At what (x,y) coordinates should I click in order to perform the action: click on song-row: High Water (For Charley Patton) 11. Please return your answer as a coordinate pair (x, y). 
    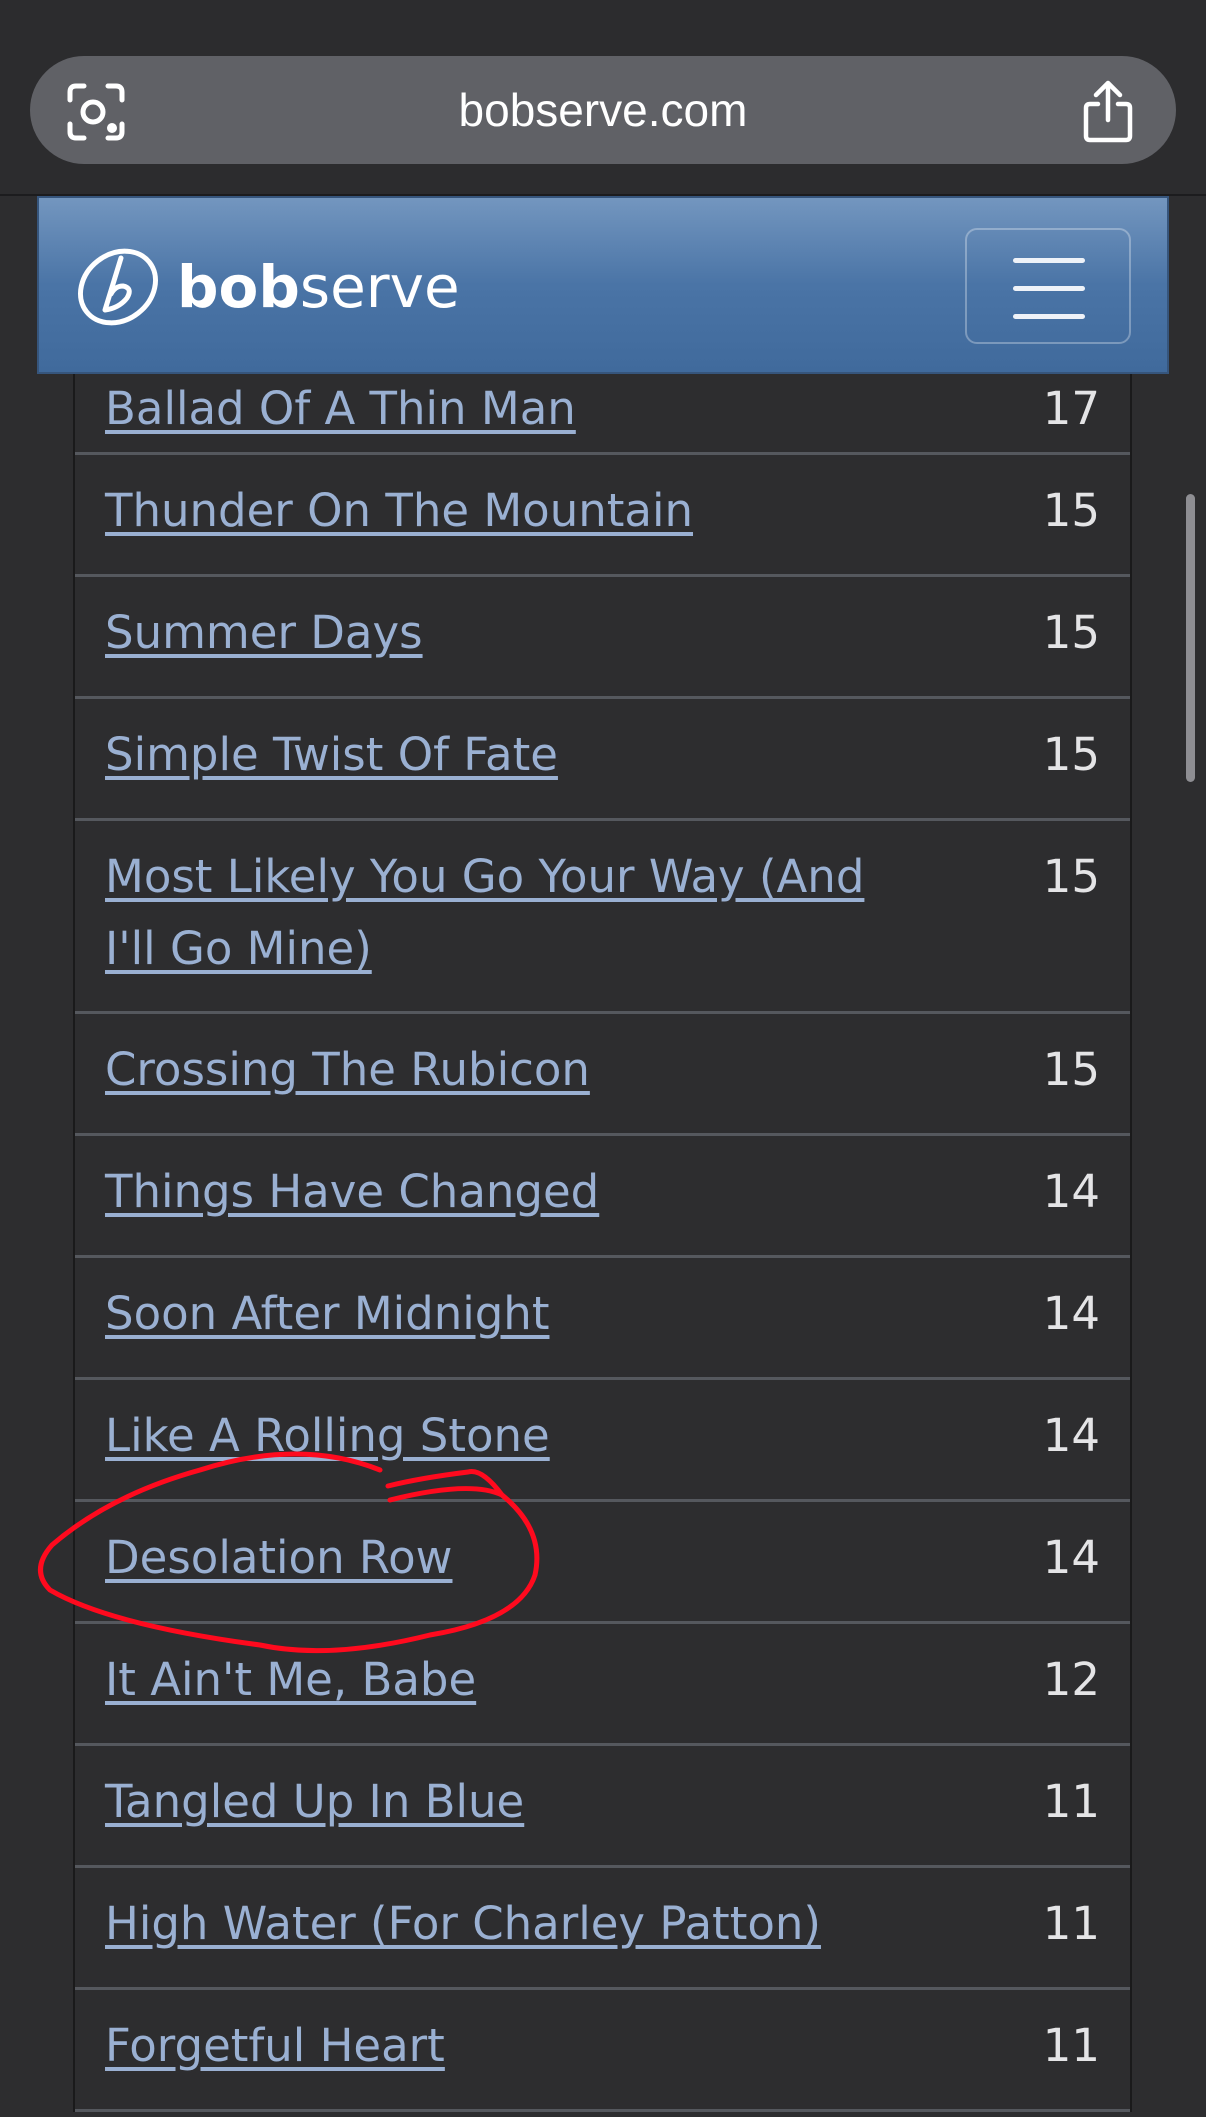
    Looking at the image, I should click on (602, 1929).